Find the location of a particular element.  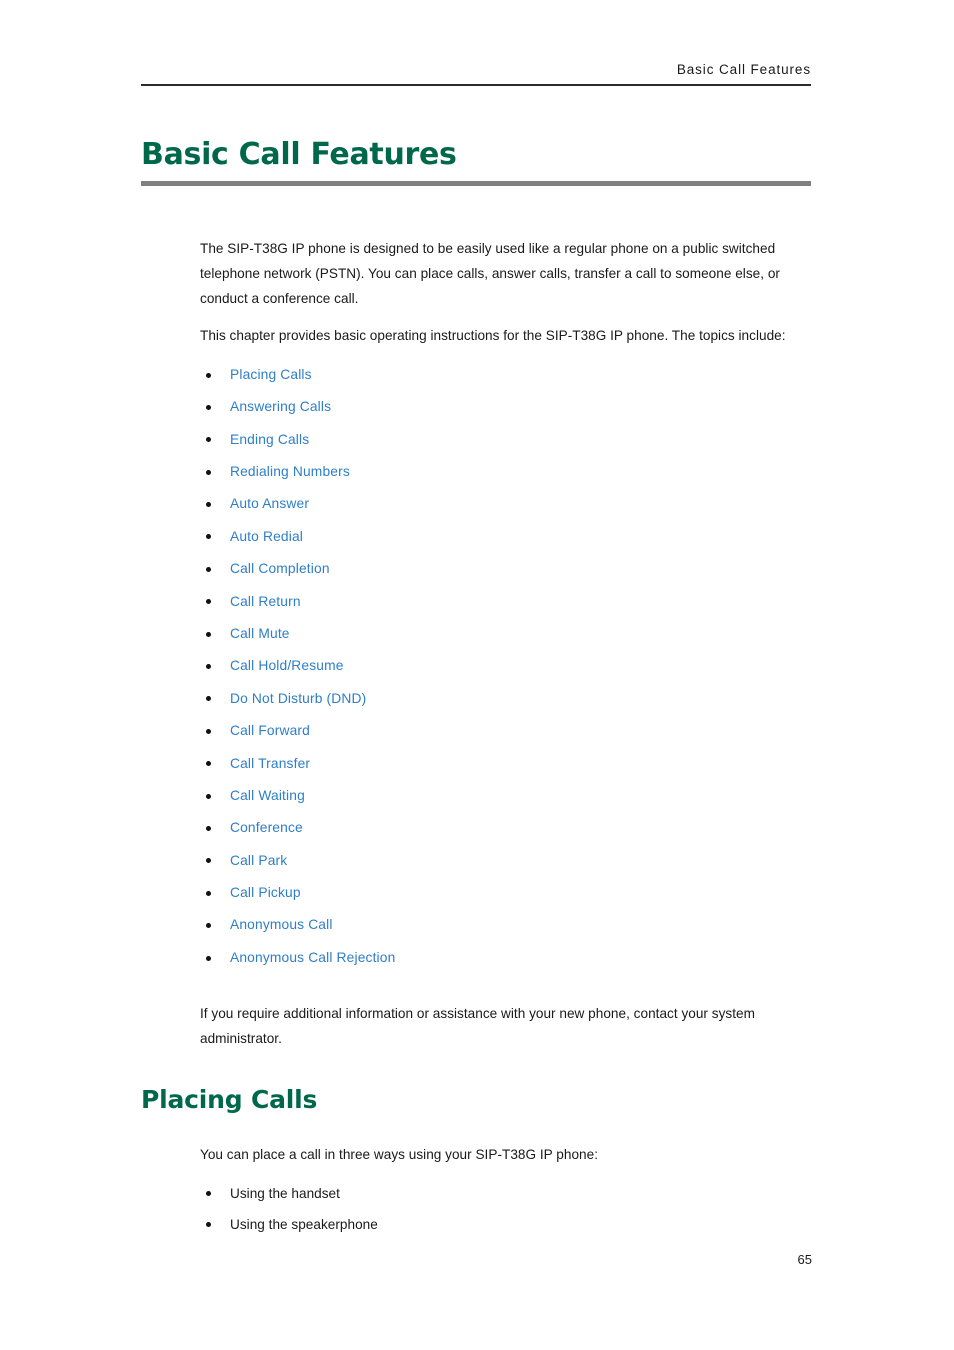

method-label: Using the handset is located at coordinates (285, 1194).